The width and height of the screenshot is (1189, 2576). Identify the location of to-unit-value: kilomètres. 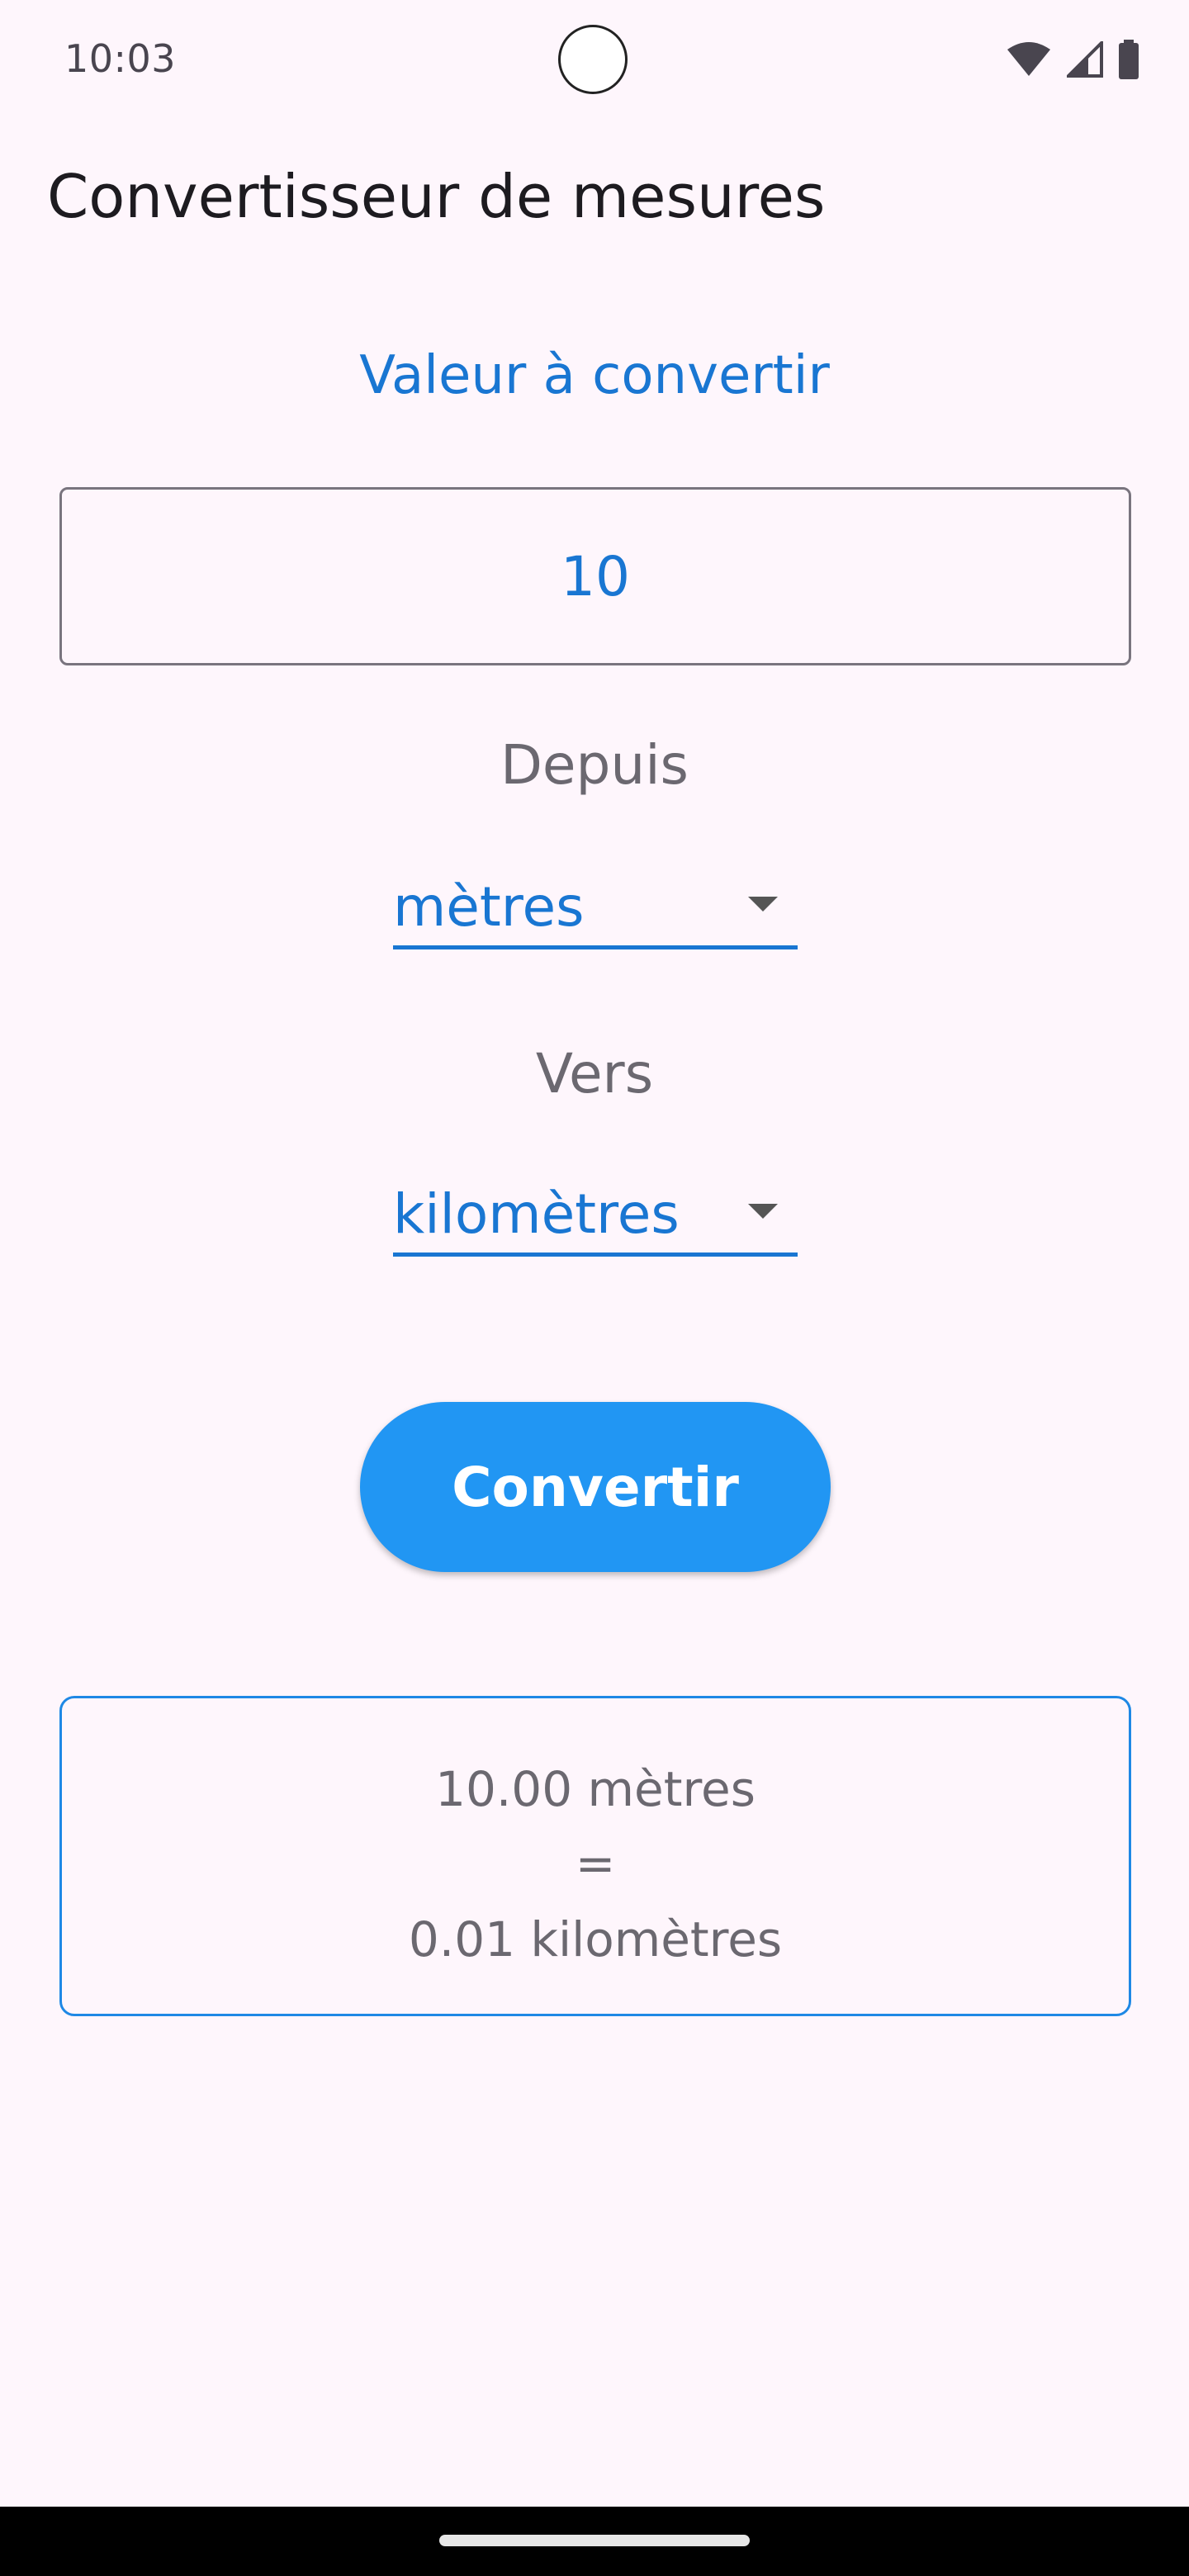
(536, 1214).